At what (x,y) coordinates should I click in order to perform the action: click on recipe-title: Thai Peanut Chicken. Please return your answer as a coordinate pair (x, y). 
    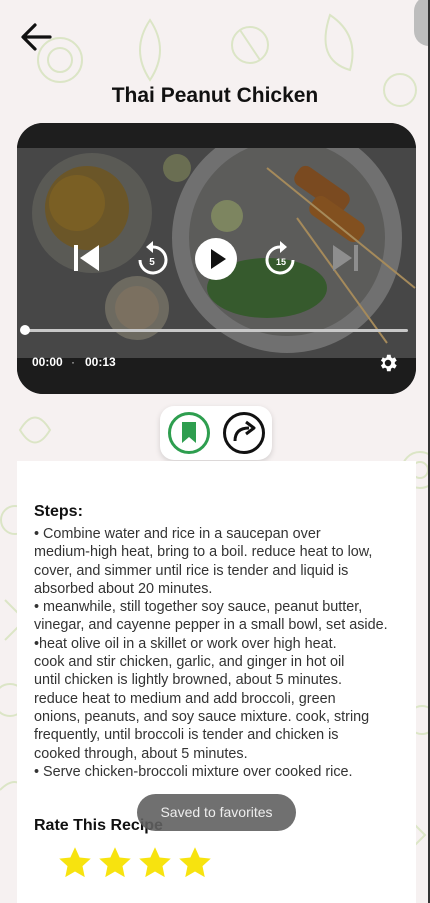
    Looking at the image, I should click on (215, 95).